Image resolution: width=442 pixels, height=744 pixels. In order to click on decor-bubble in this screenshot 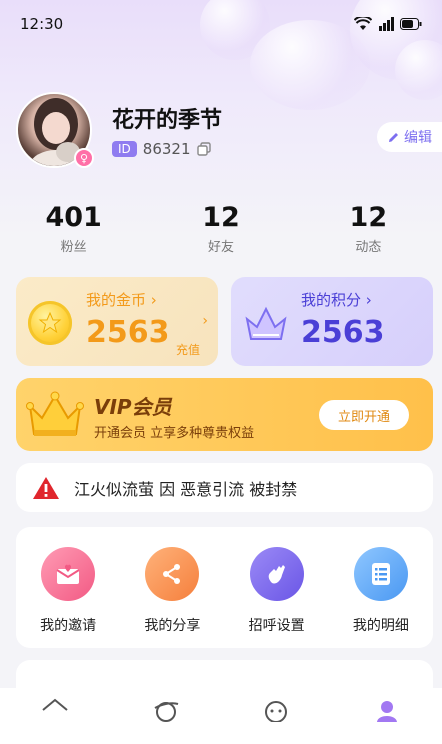, I will do `click(418, 70)`.